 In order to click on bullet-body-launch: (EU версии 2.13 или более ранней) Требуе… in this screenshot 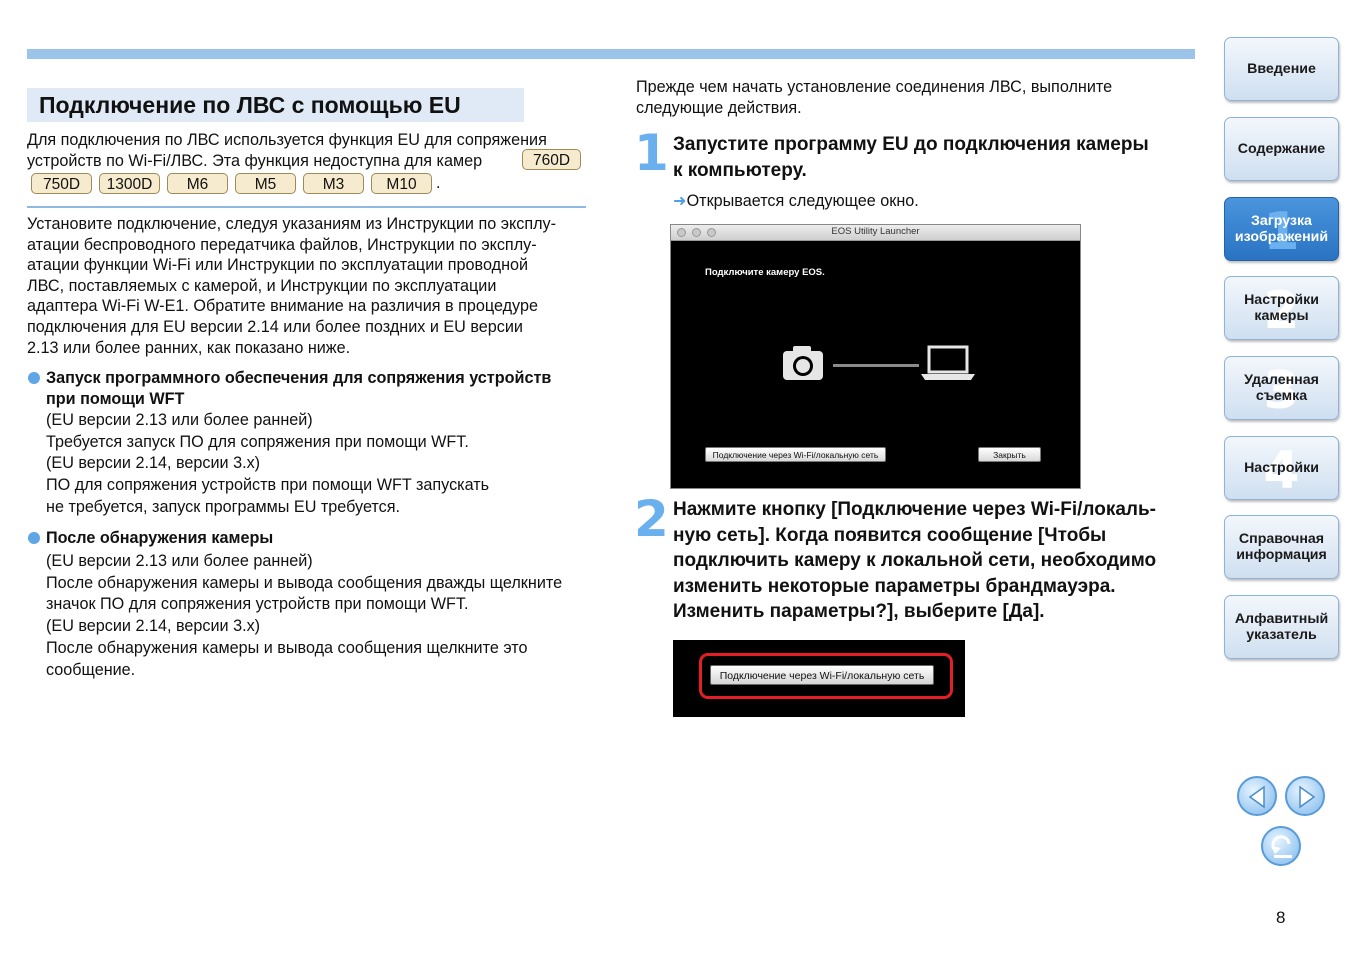, I will do `click(267, 464)`.